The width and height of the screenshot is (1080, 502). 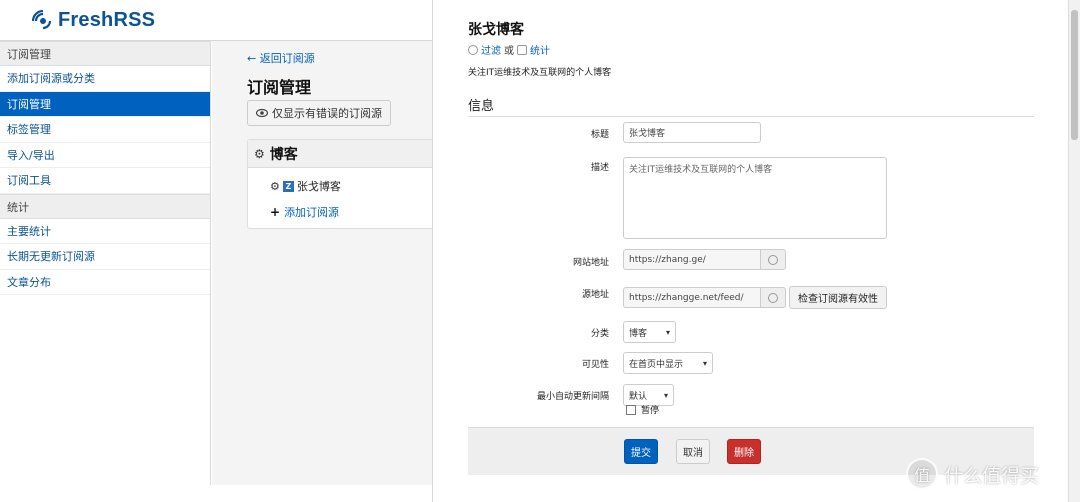 I want to click on sidebar-item-repartition: 文章分布, so click(x=105, y=282).